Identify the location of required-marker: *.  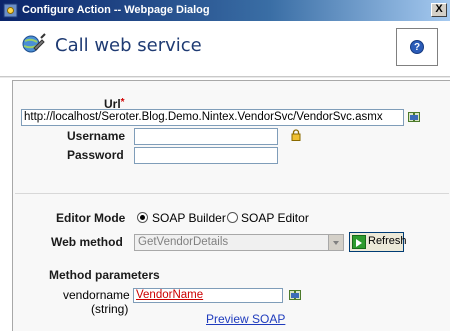
(122, 102).